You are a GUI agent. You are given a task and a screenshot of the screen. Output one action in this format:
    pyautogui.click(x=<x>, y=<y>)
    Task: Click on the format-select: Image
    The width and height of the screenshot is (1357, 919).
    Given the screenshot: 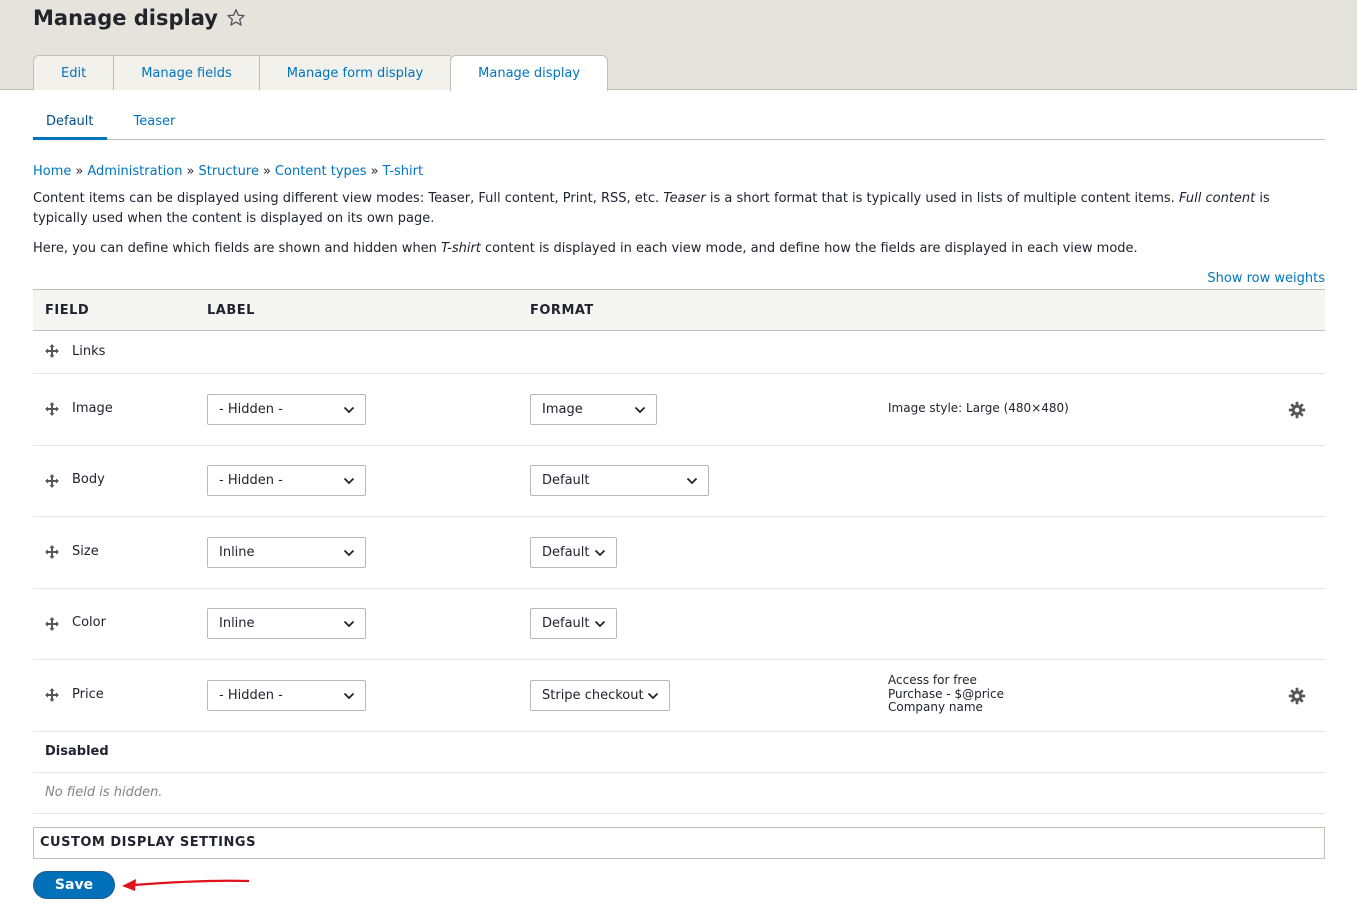 What is the action you would take?
    pyautogui.click(x=593, y=409)
    